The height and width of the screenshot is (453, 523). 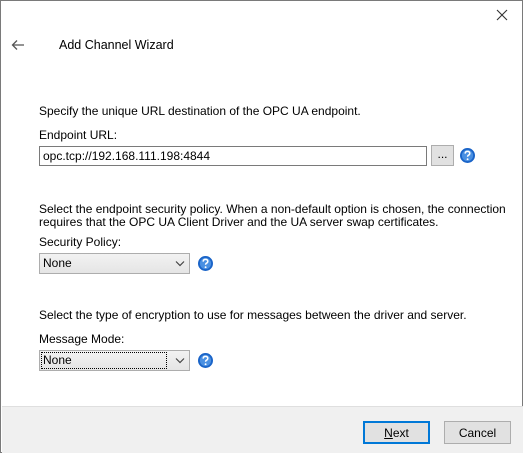 What do you see at coordinates (262, 429) in the screenshot?
I see `wizard-footer: Next Cancel` at bounding box center [262, 429].